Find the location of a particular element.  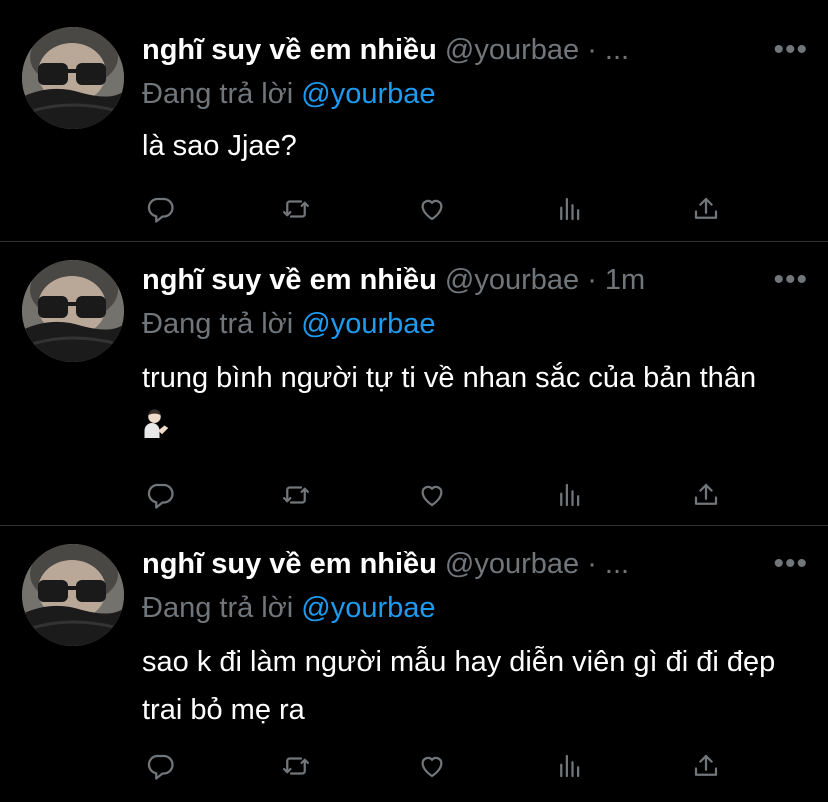

tweet-header: nghĩ suy về em nhiều @yourbae · 1m ••• is located at coordinates (475, 280).